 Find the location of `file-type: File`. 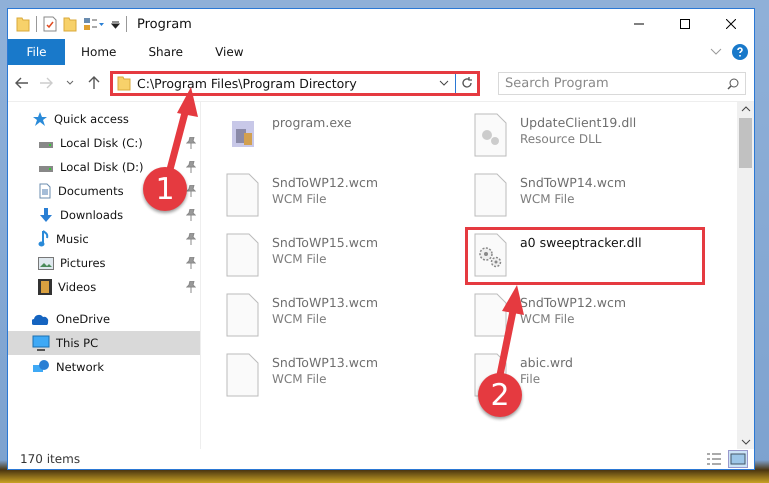

file-type: File is located at coordinates (531, 379).